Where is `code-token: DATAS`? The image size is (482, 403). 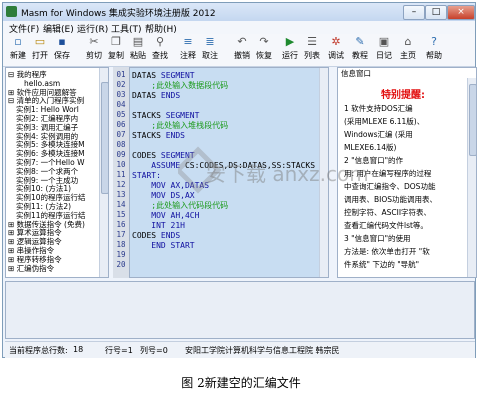 code-token: DATAS is located at coordinates (146, 95).